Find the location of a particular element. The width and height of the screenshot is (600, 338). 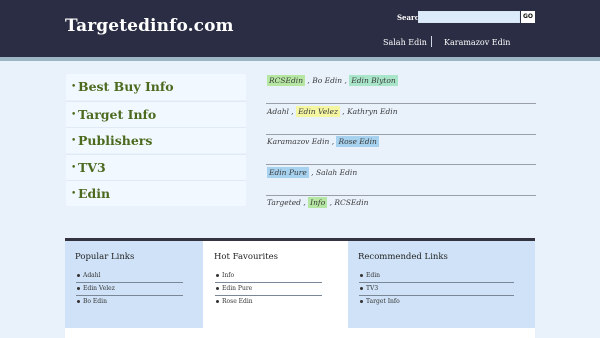

tag-link: Adahl is located at coordinates (278, 111).